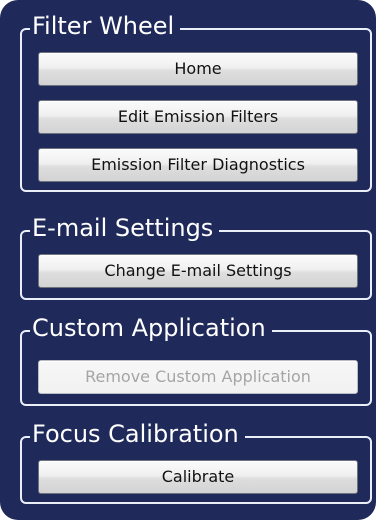  I want to click on custom-application-title: Custom Application, so click(151, 328).